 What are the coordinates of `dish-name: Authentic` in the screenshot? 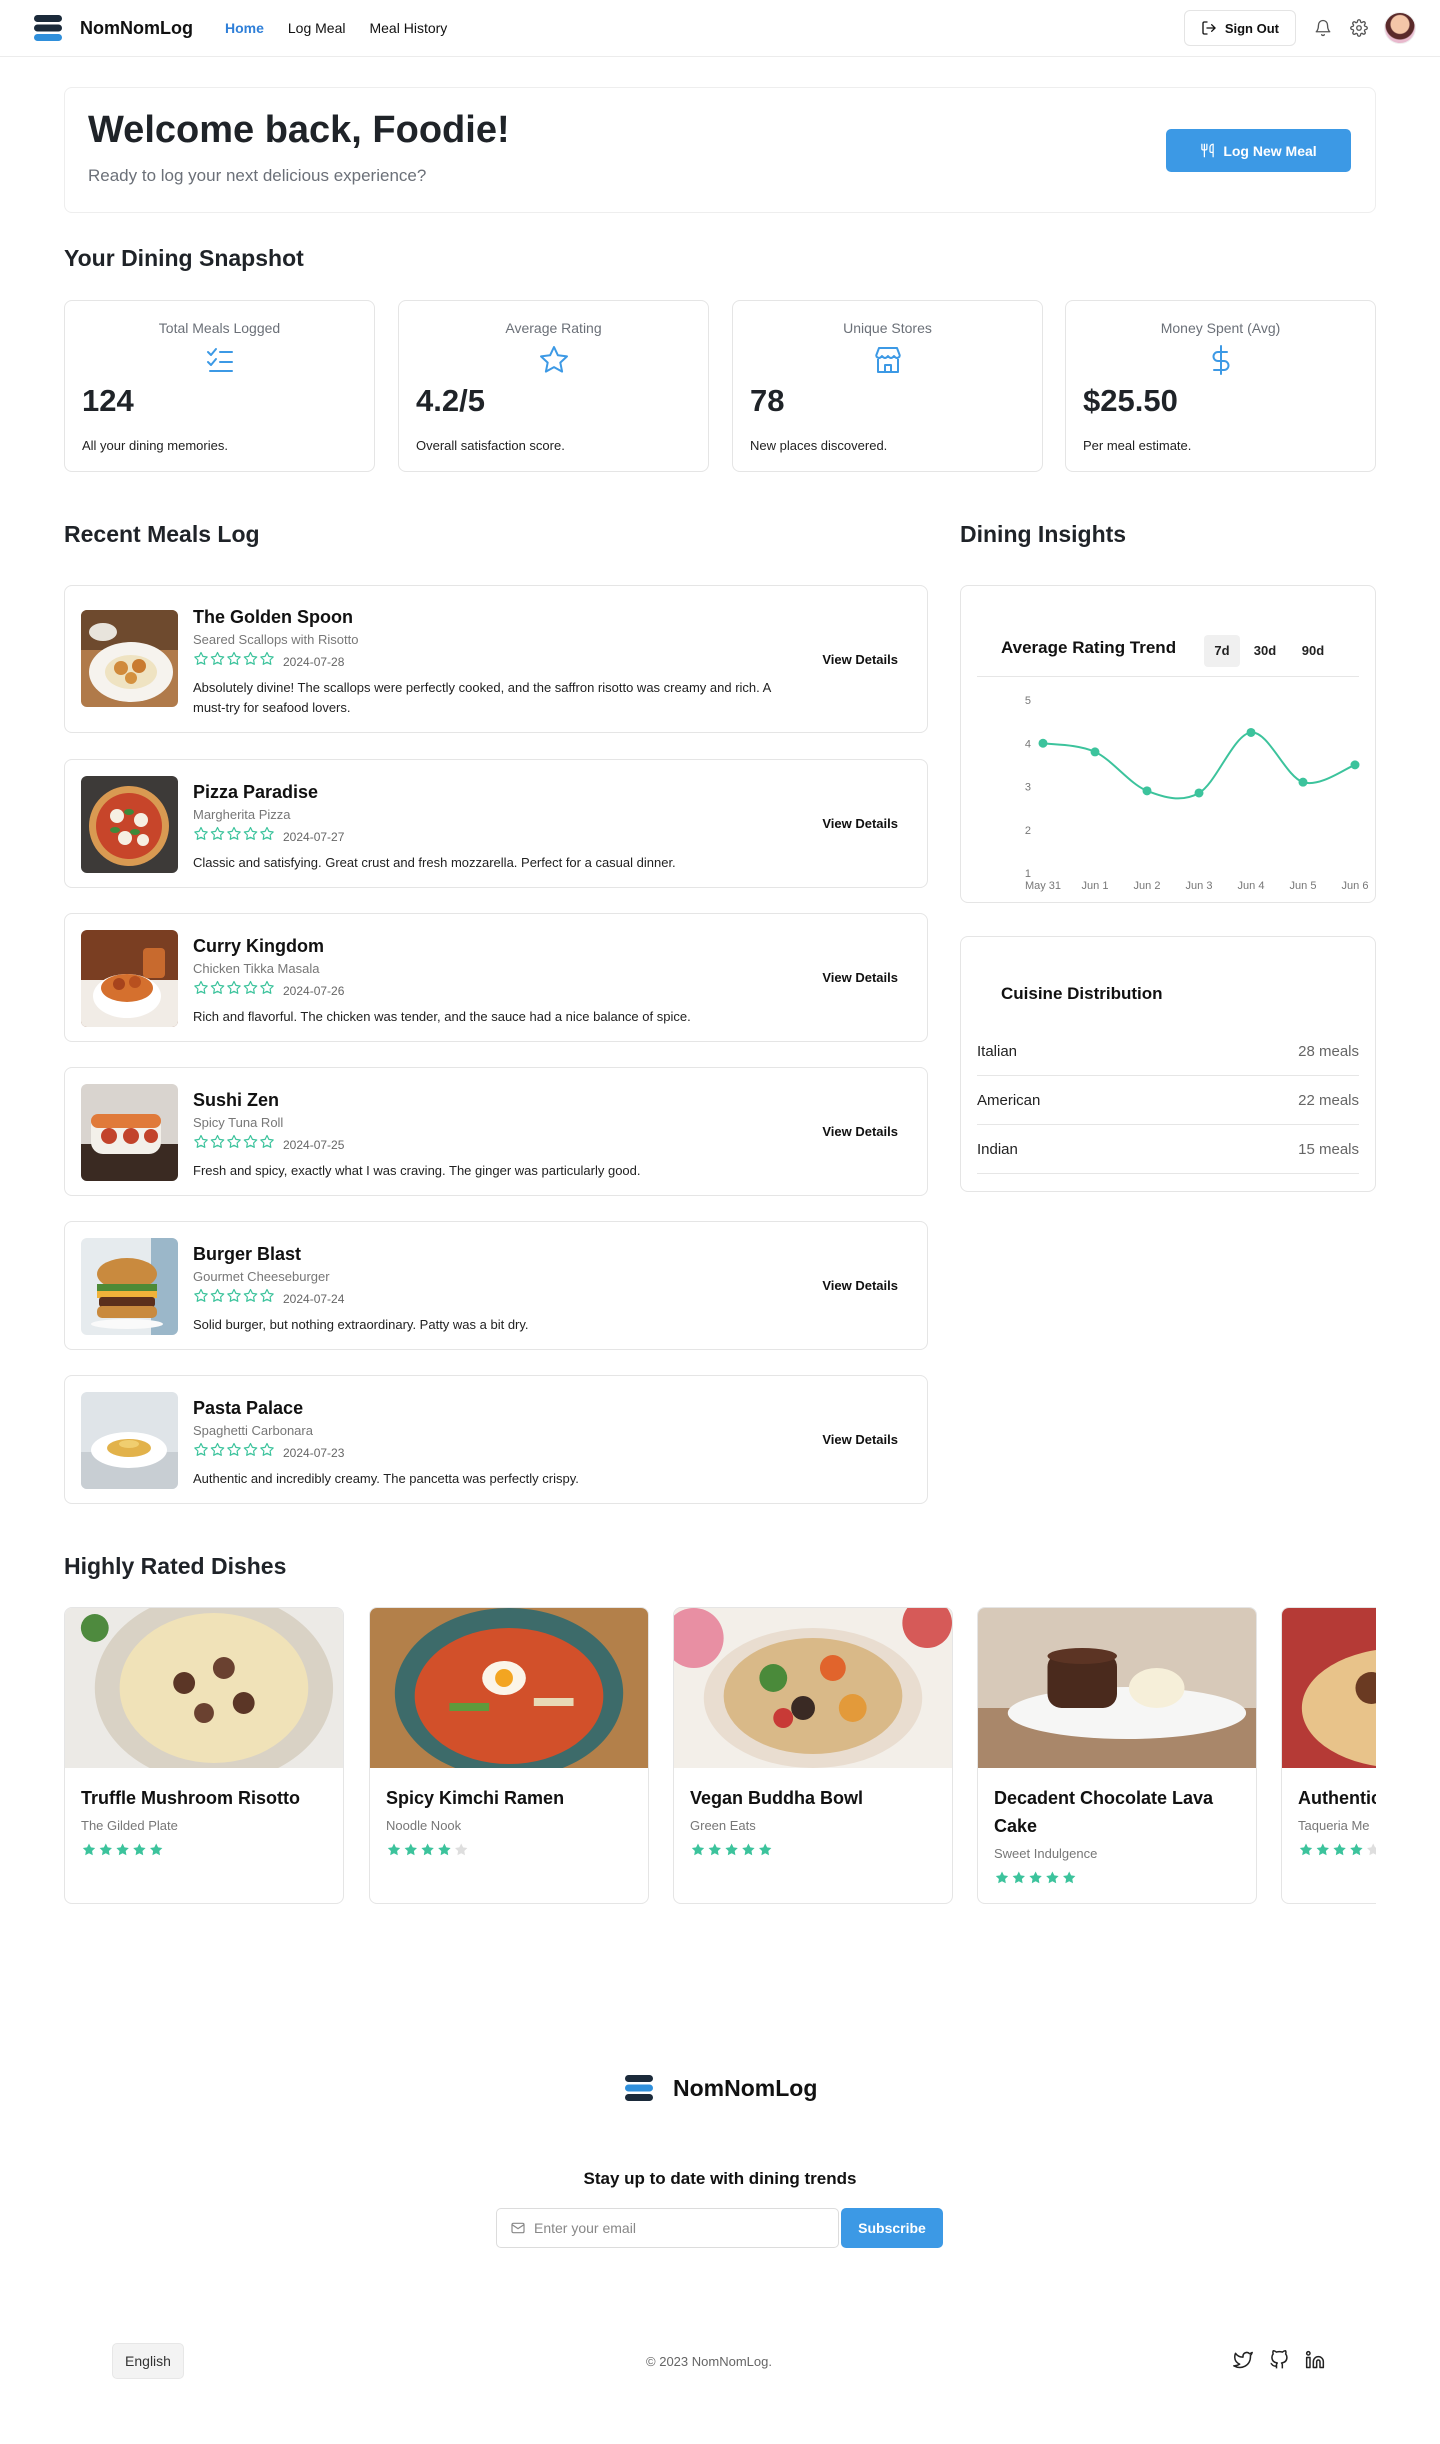 It's located at (1337, 1798).